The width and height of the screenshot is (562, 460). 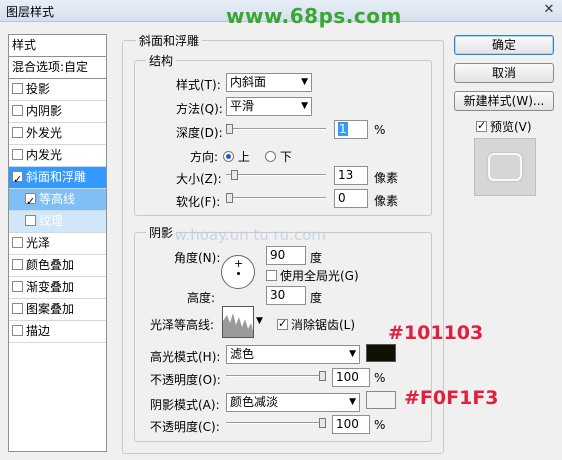 I want to click on shadow-opacity-track, so click(x=276, y=423).